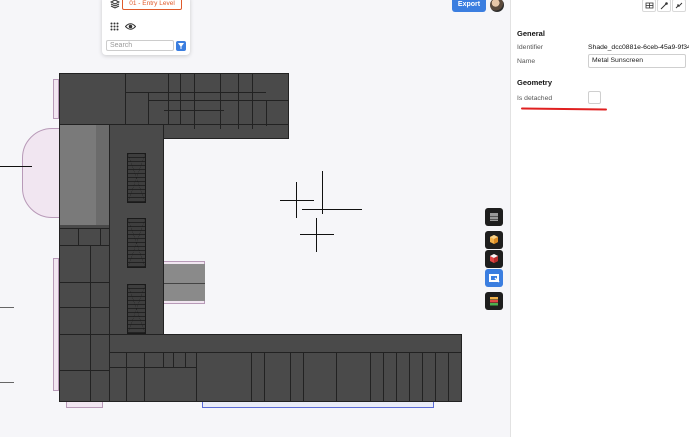 Image resolution: width=690 pixels, height=437 pixels. I want to click on grid-icon, so click(114, 26).